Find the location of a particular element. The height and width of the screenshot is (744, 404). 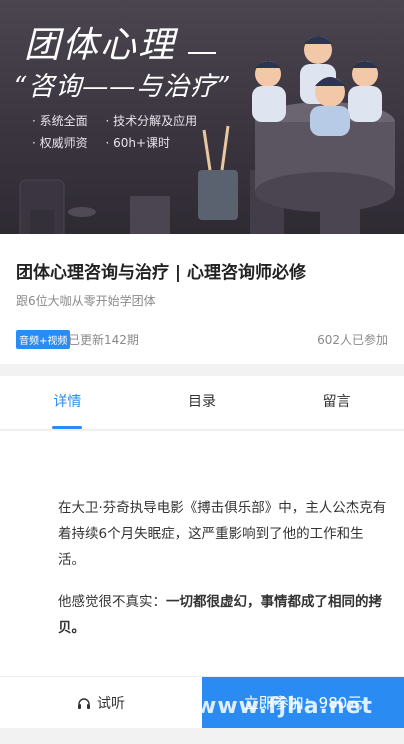

banner-title: 团体心理 is located at coordinates (100, 45).